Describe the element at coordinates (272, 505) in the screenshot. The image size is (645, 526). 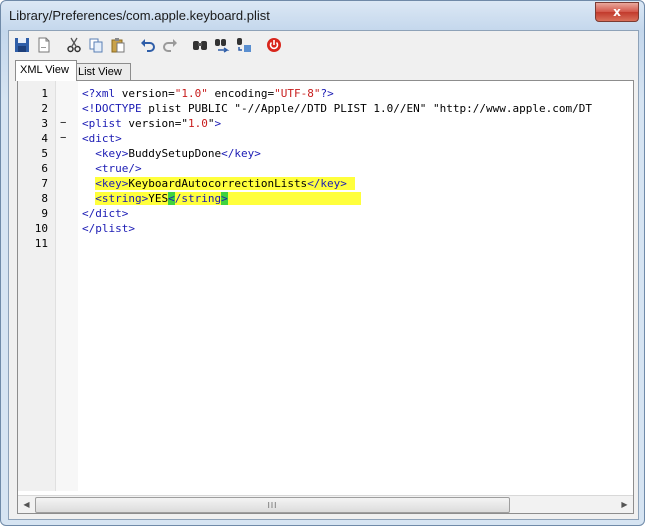
I see `scroll-thumb: III` at that location.